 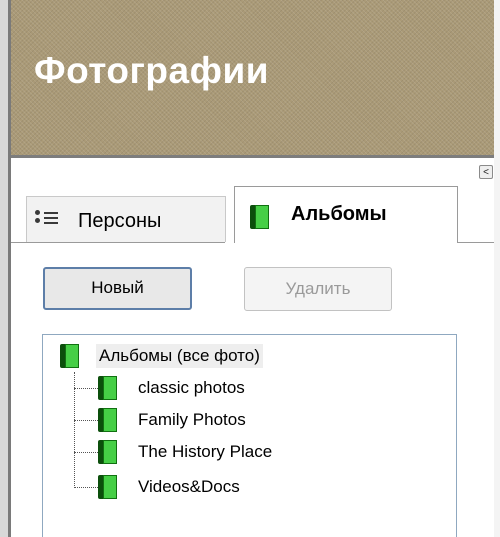 I want to click on tree-item-label: classic photos, so click(x=191, y=387).